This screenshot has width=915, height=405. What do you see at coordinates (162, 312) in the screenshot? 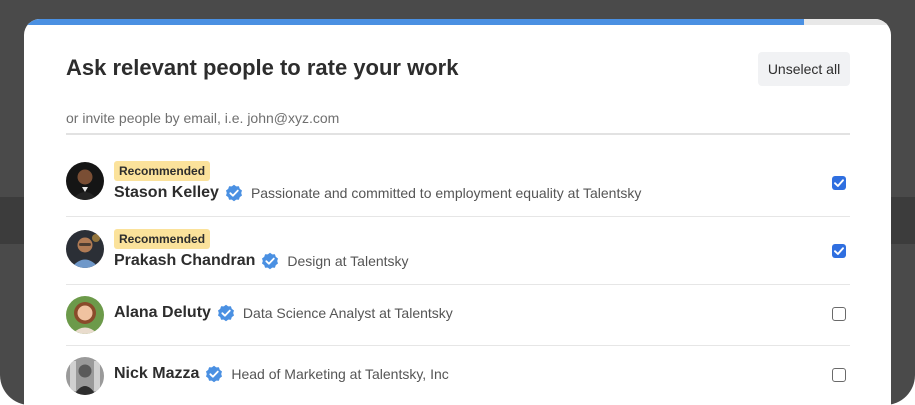
I see `person-name: Alana Deluty` at bounding box center [162, 312].